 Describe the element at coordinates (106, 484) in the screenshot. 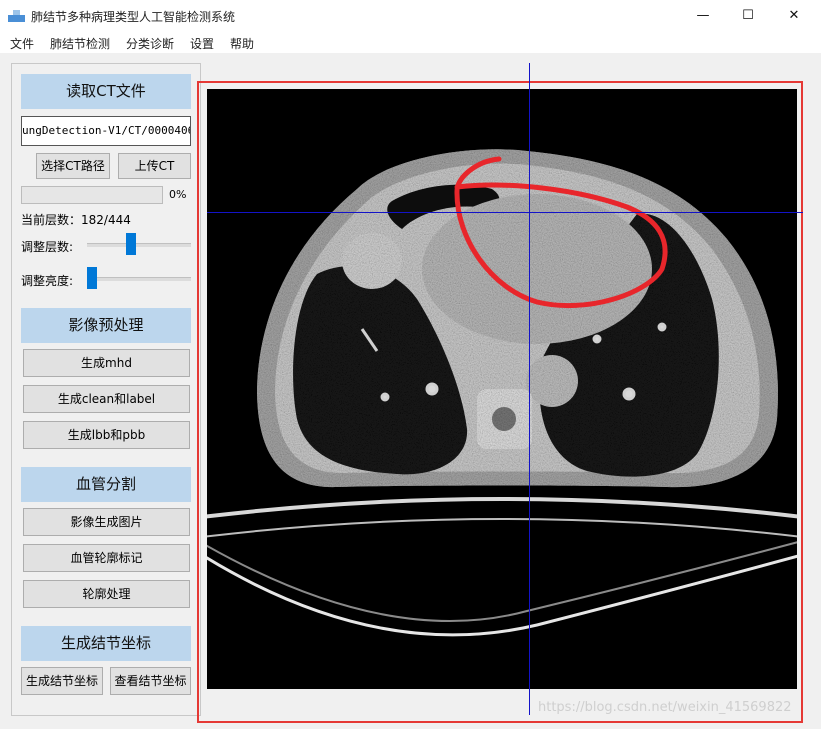

I see `vessel-segmentation-header: 血管分割` at that location.